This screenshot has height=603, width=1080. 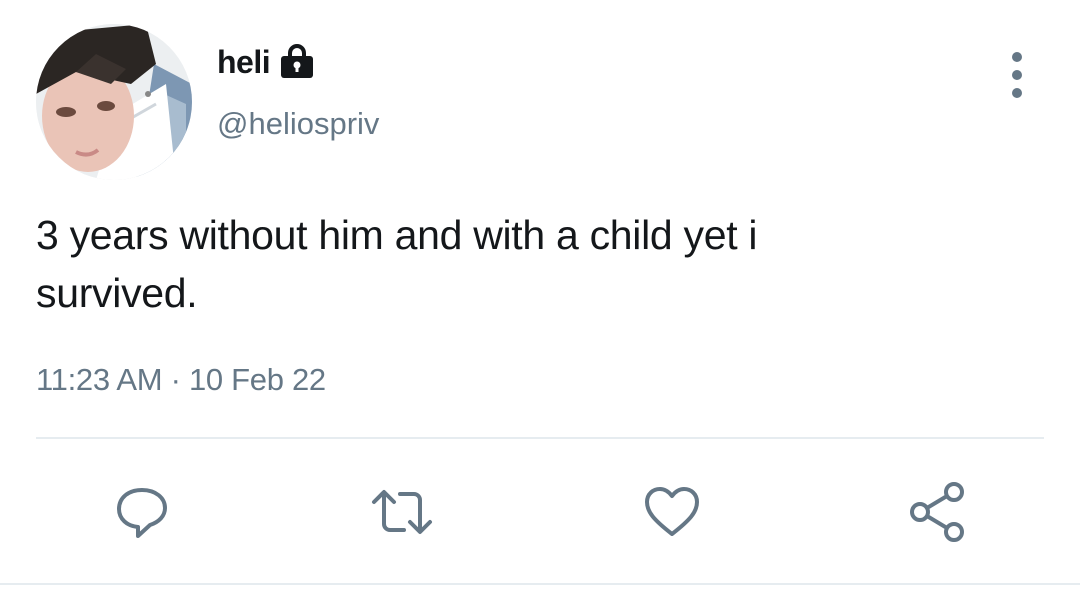 I want to click on share-button, so click(x=938, y=512).